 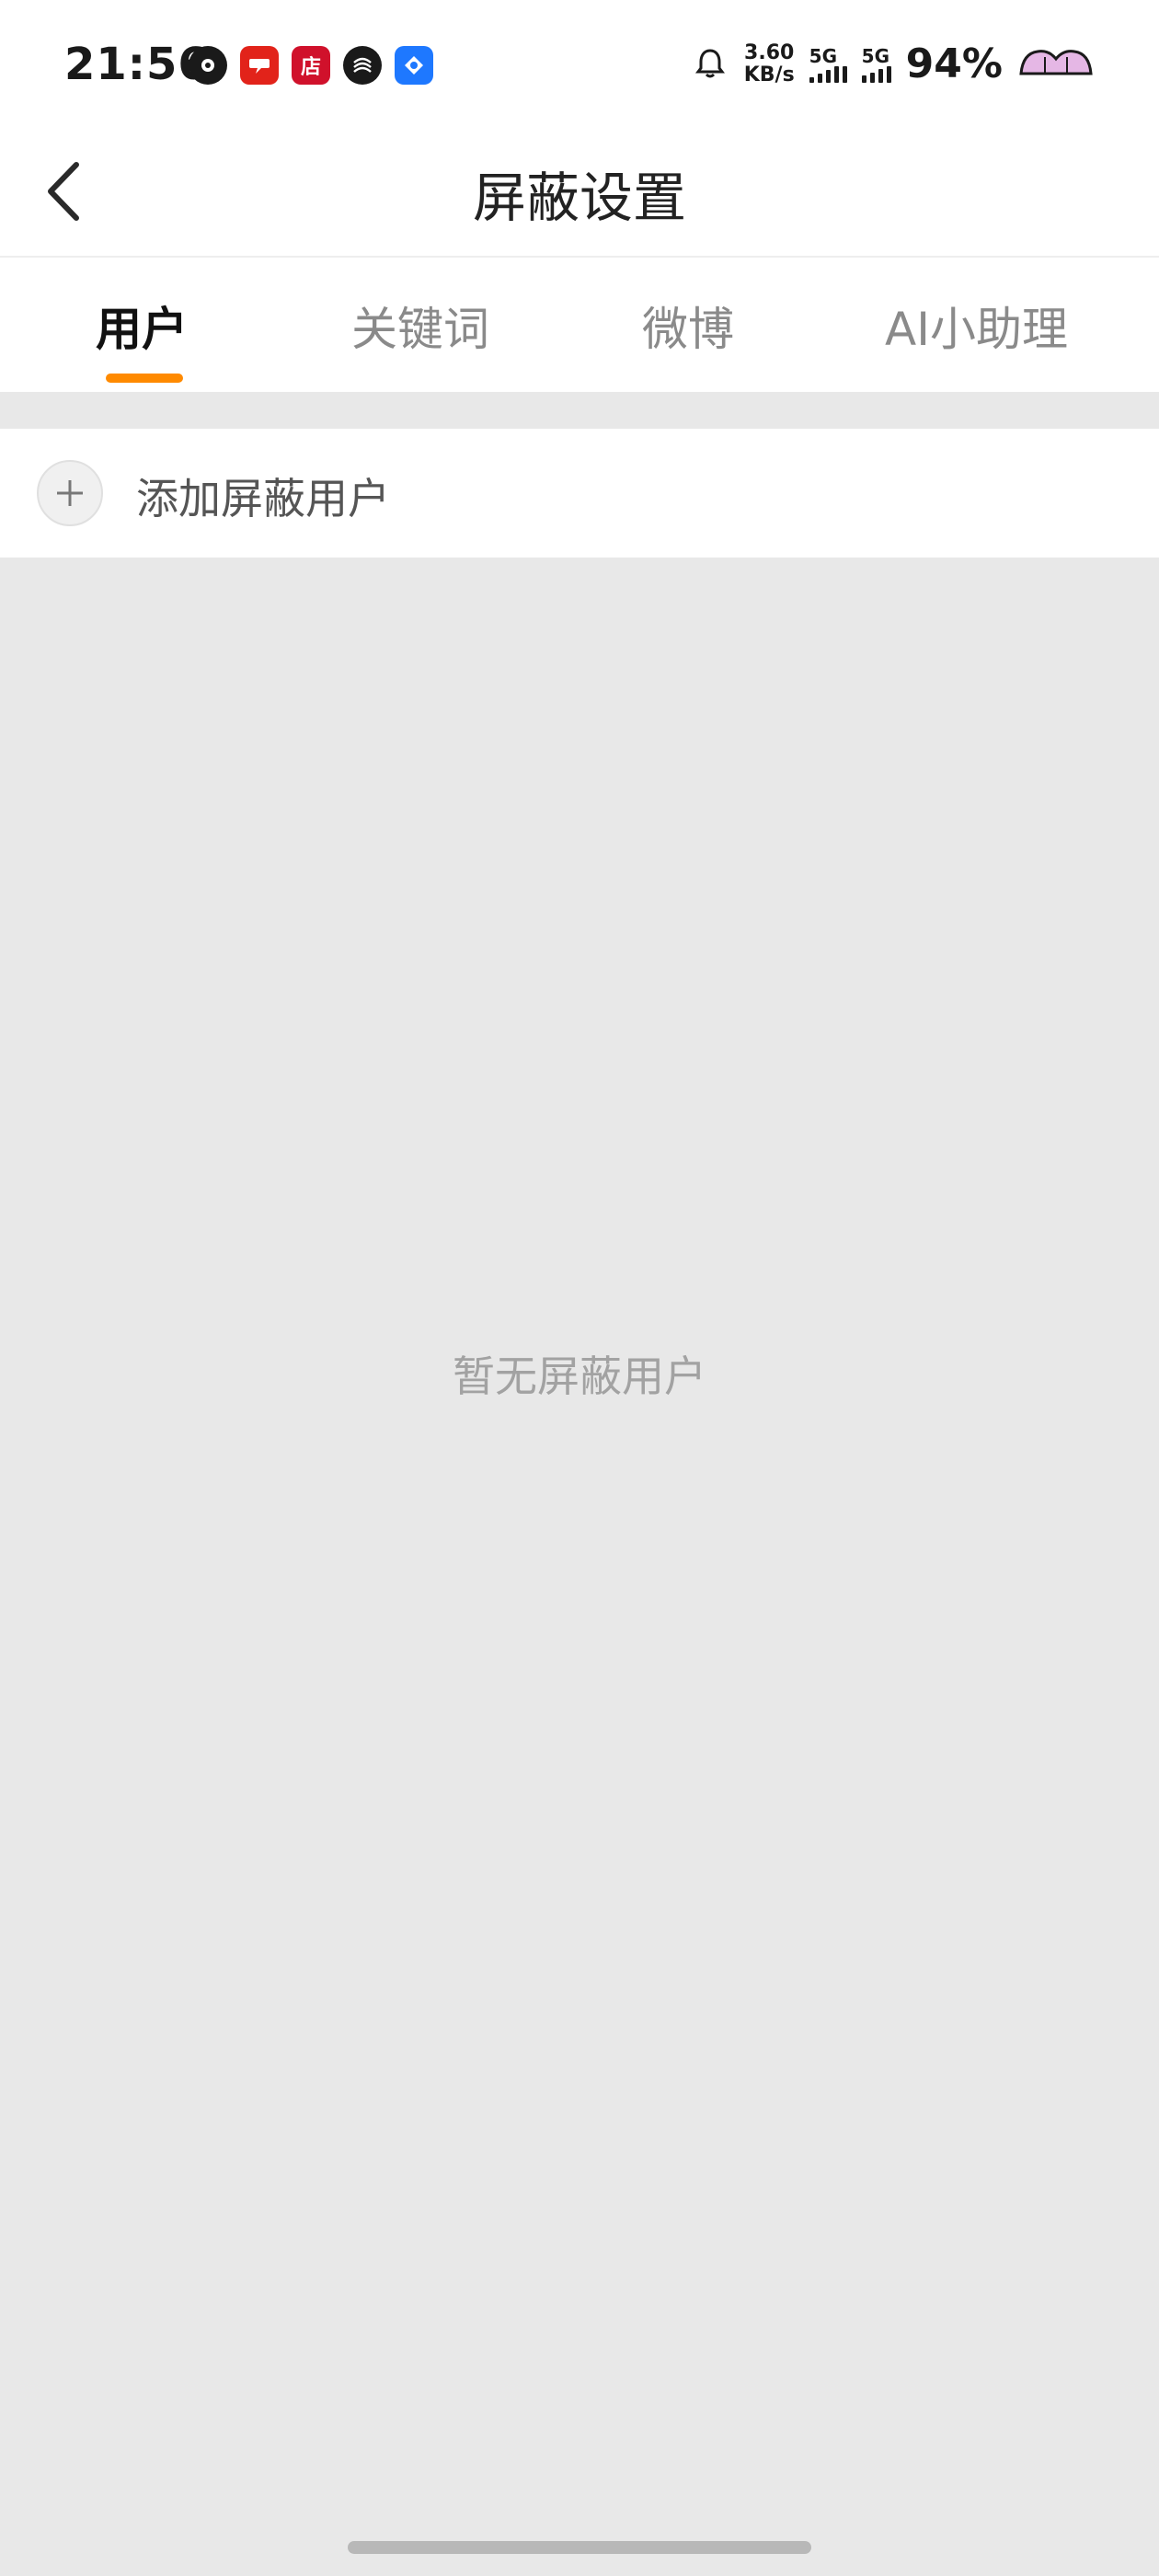 I want to click on net-speed-value: 3.60, so click(x=769, y=52).